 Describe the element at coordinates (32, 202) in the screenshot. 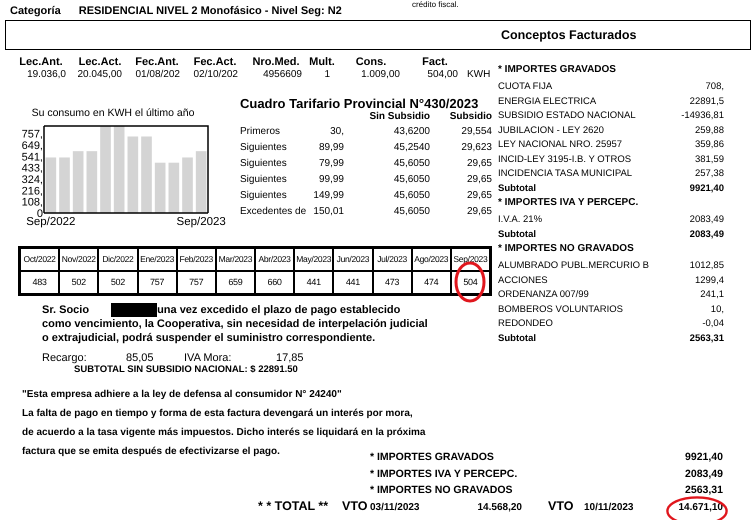

I see `y-tick-label: 108,` at that location.